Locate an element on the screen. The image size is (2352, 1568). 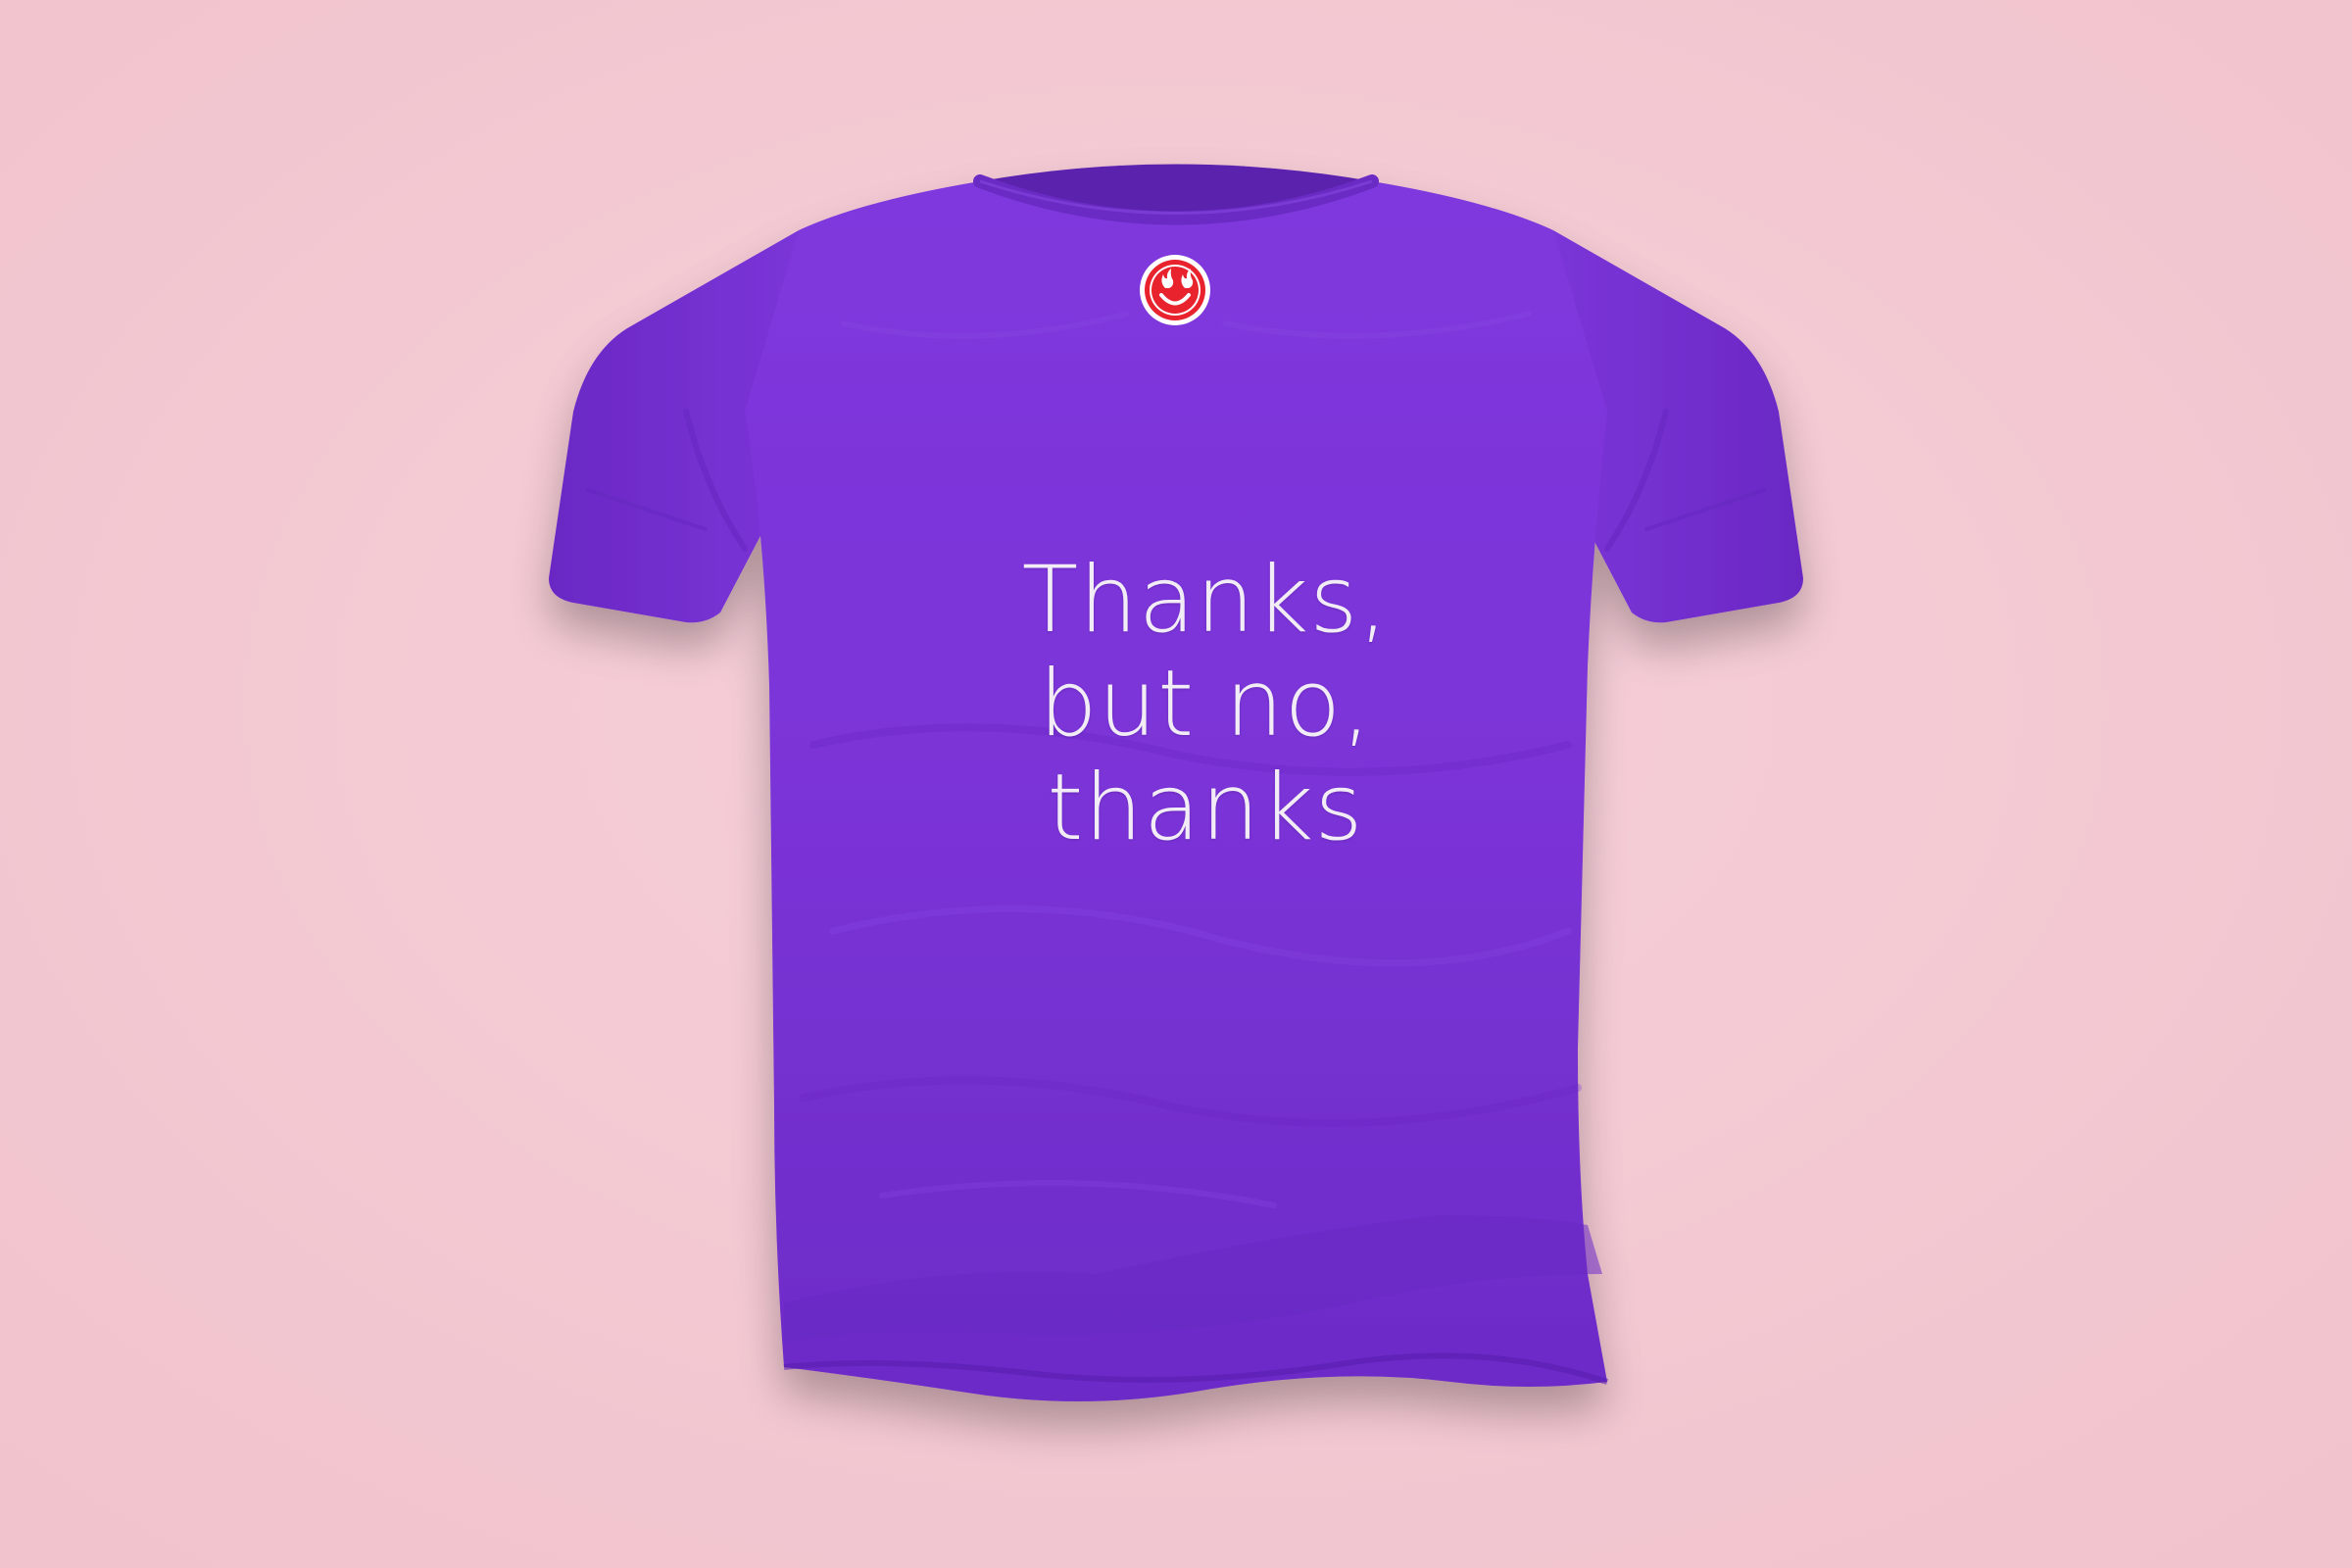
print-line-2: but no, is located at coordinates (1205, 704).